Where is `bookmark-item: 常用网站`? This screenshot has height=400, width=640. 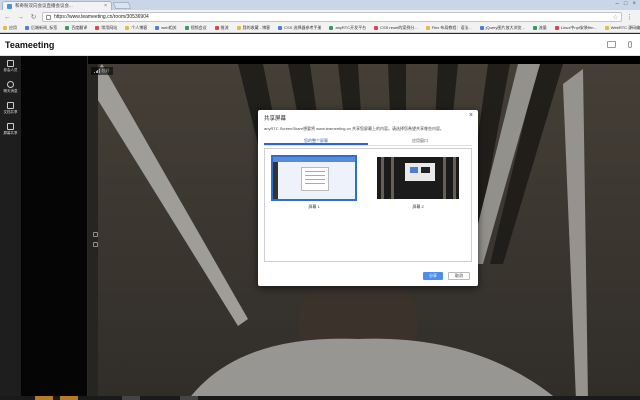
bookmark-item: 常用网站 is located at coordinates (106, 28).